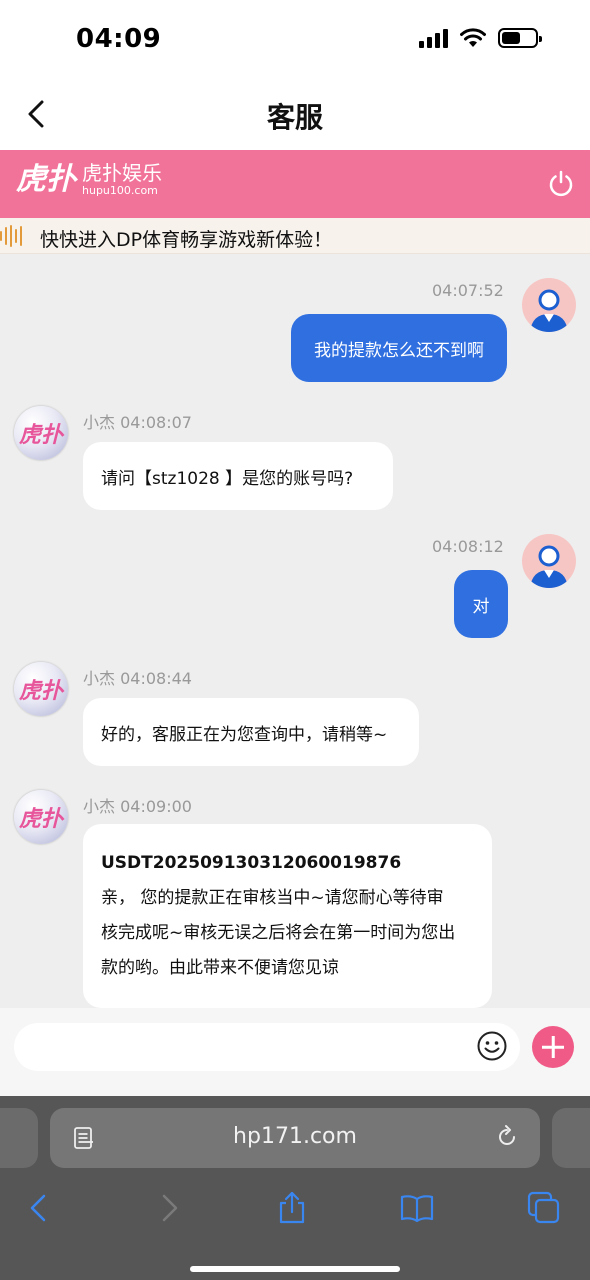 The height and width of the screenshot is (1280, 590). What do you see at coordinates (295, 184) in the screenshot?
I see `brand-bar: 虎扑 虎扑娱乐 hupu100.com` at bounding box center [295, 184].